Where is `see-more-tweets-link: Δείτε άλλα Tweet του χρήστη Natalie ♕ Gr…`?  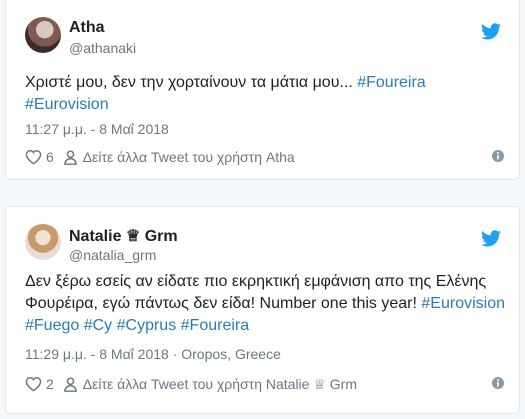 see-more-tweets-link: Δείτε άλλα Tweet του χρήστη Natalie ♕ Gr… is located at coordinates (220, 384).